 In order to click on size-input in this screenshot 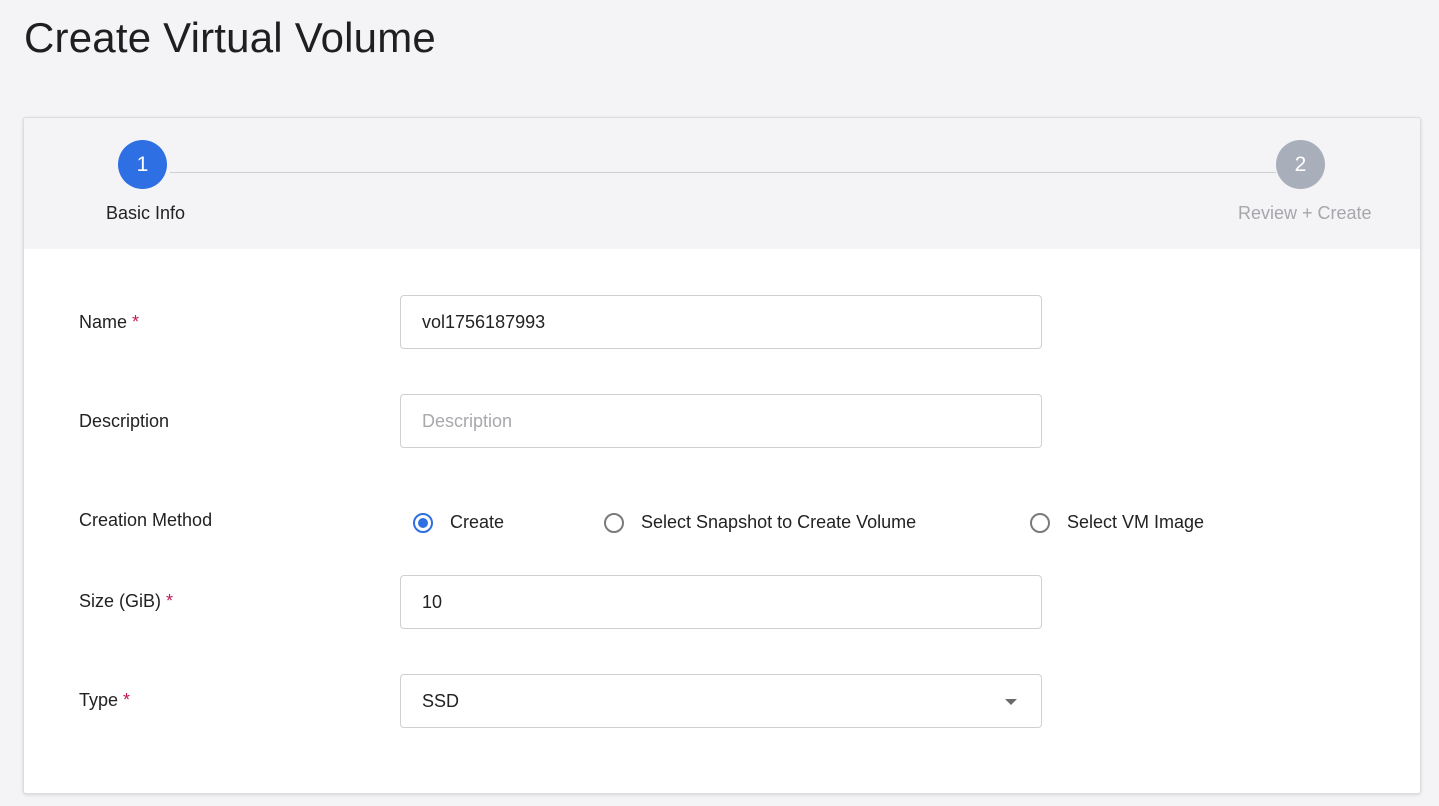, I will do `click(721, 602)`.